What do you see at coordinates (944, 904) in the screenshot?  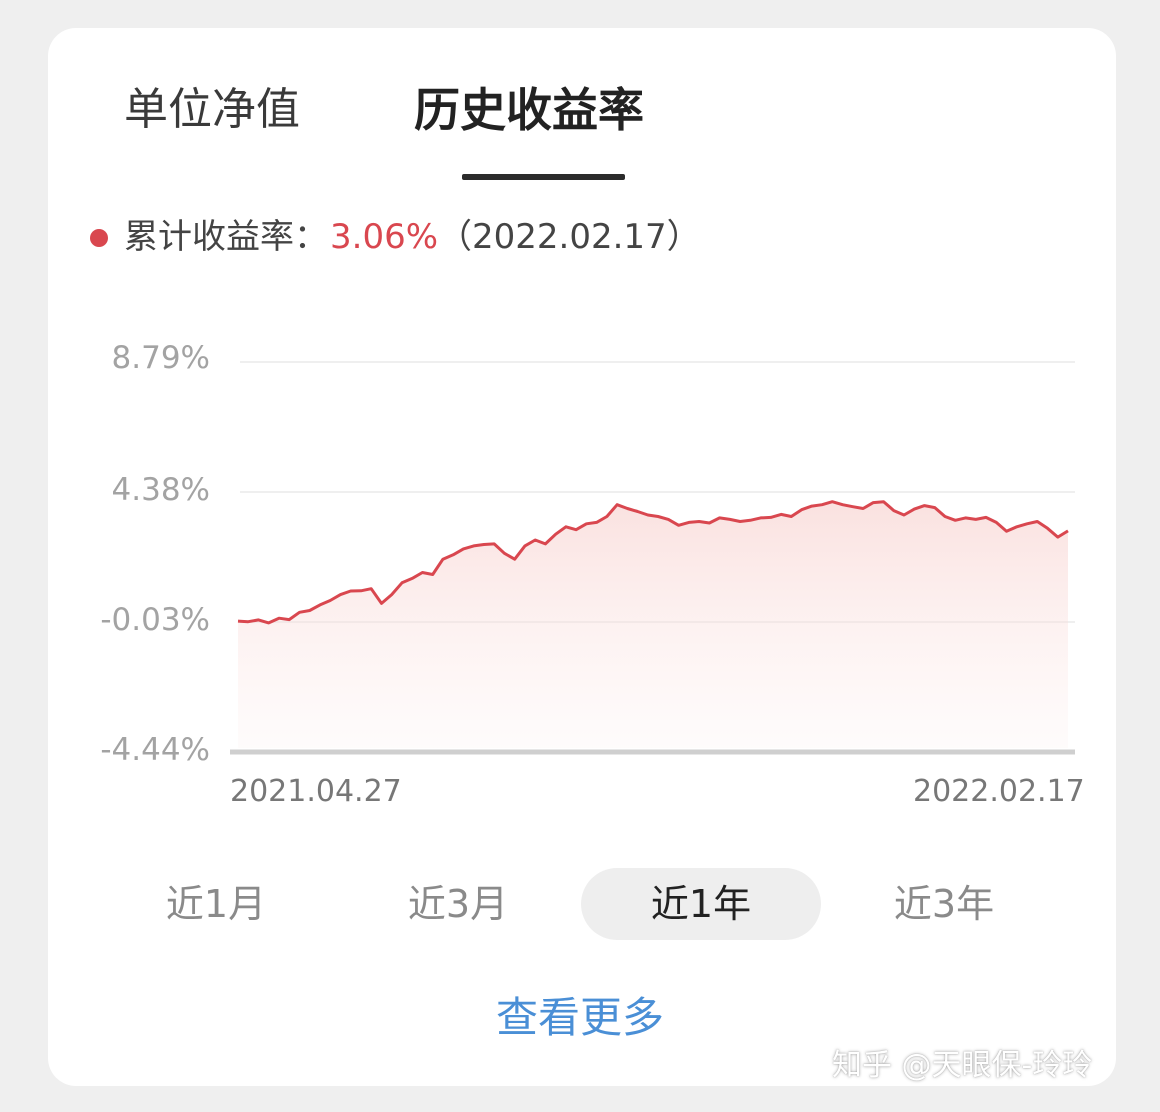 I see `range-button-3y: 近3年` at bounding box center [944, 904].